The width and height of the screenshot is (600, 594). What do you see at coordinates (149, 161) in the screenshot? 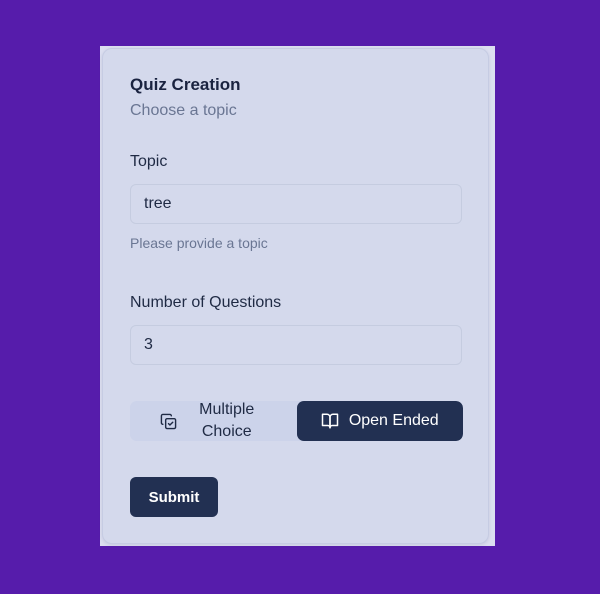
I see `topic-label: Topic` at bounding box center [149, 161].